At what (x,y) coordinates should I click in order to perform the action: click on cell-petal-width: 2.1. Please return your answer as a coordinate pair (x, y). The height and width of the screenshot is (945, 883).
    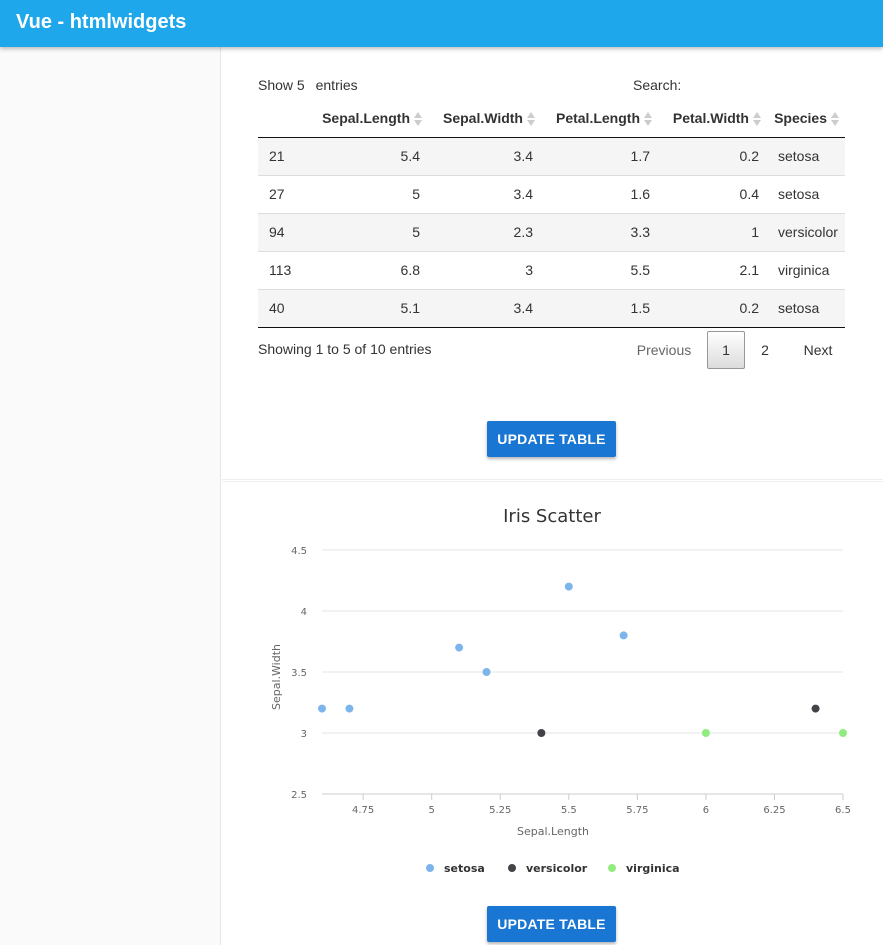
    Looking at the image, I should click on (712, 269).